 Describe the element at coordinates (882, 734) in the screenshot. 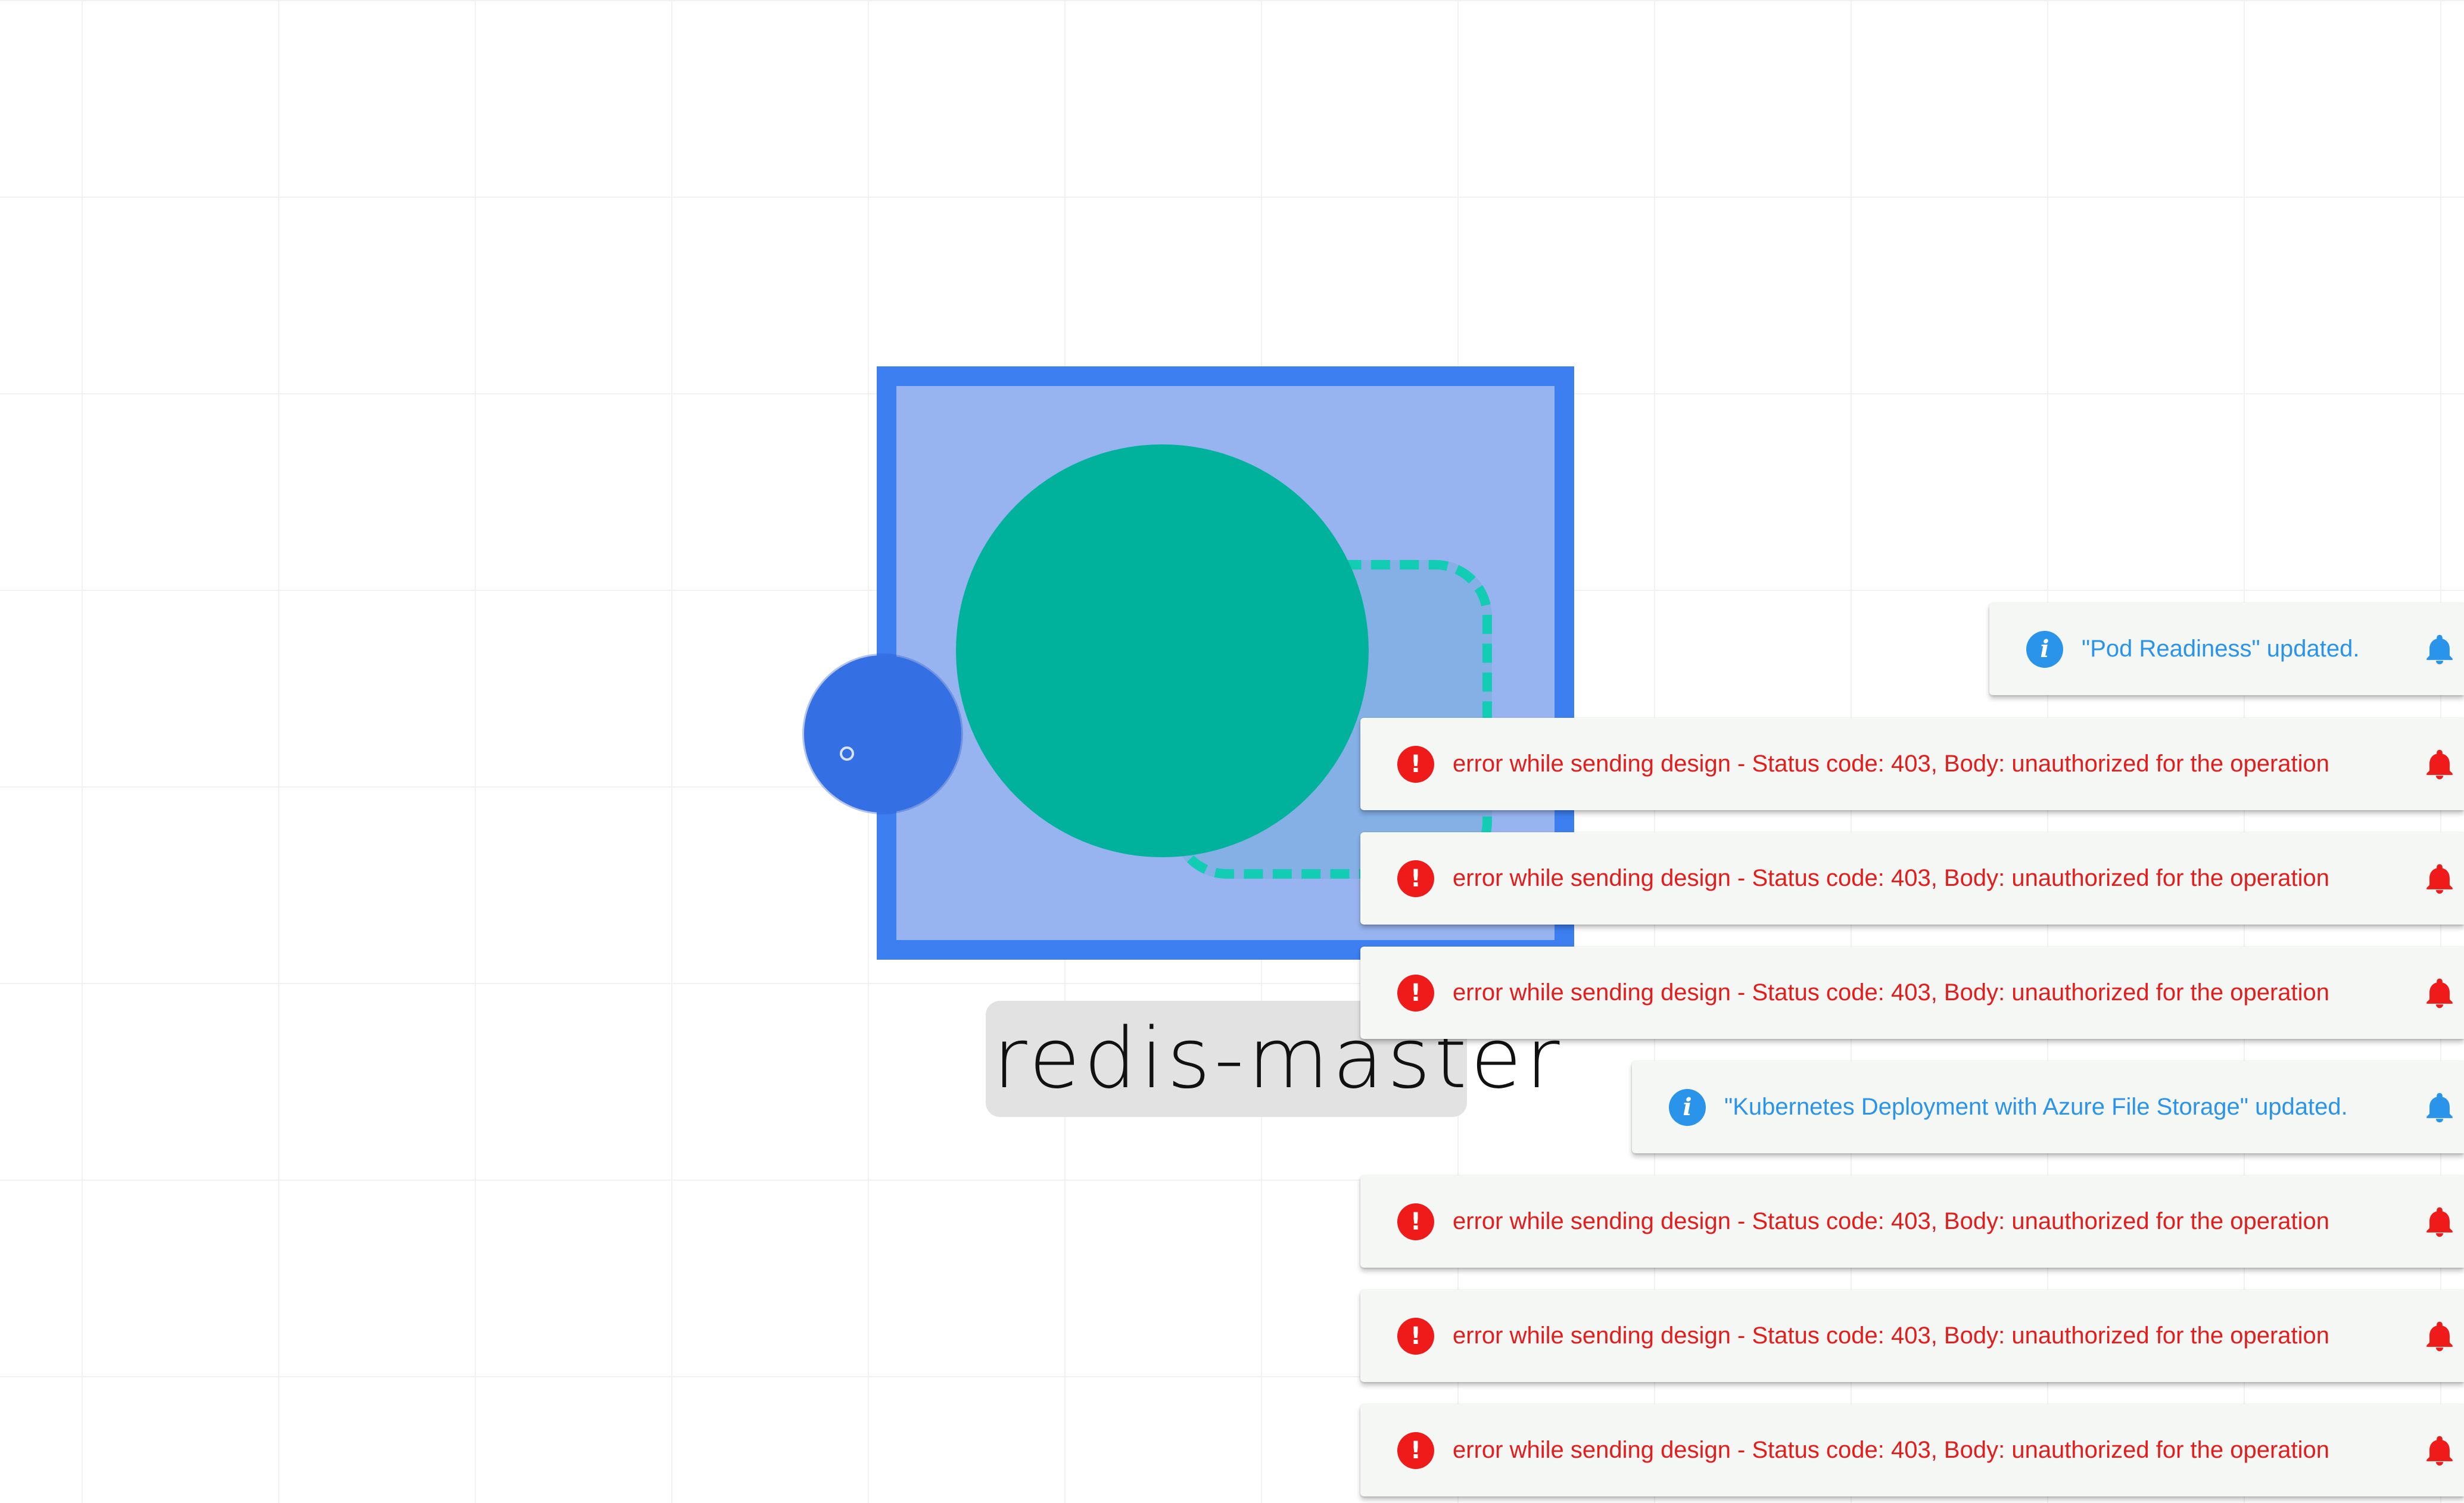

I see `node-connection-handle` at that location.